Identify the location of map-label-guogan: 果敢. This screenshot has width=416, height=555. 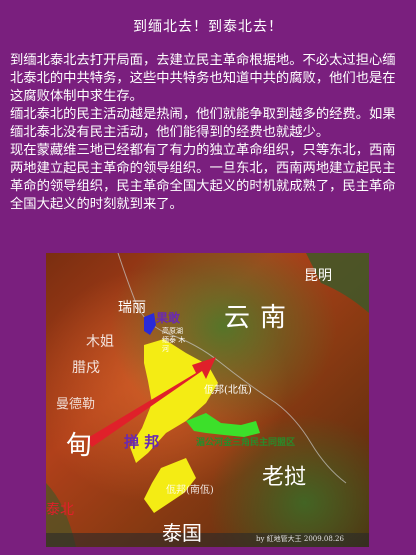
(168, 318).